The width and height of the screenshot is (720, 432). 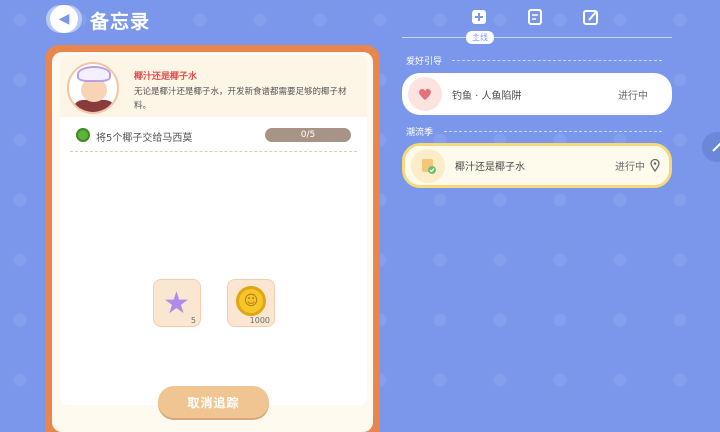 What do you see at coordinates (83, 135) in the screenshot?
I see `coconut-icon` at bounding box center [83, 135].